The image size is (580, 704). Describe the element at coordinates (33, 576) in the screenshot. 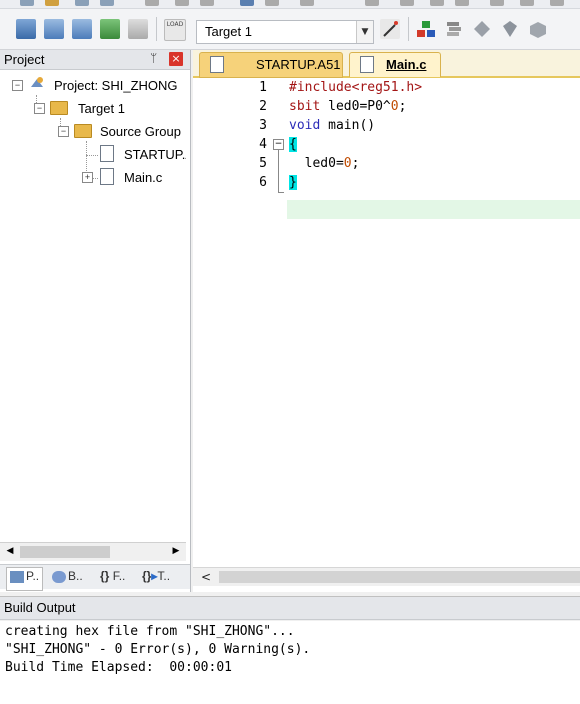

I see `tab-label: P..` at that location.